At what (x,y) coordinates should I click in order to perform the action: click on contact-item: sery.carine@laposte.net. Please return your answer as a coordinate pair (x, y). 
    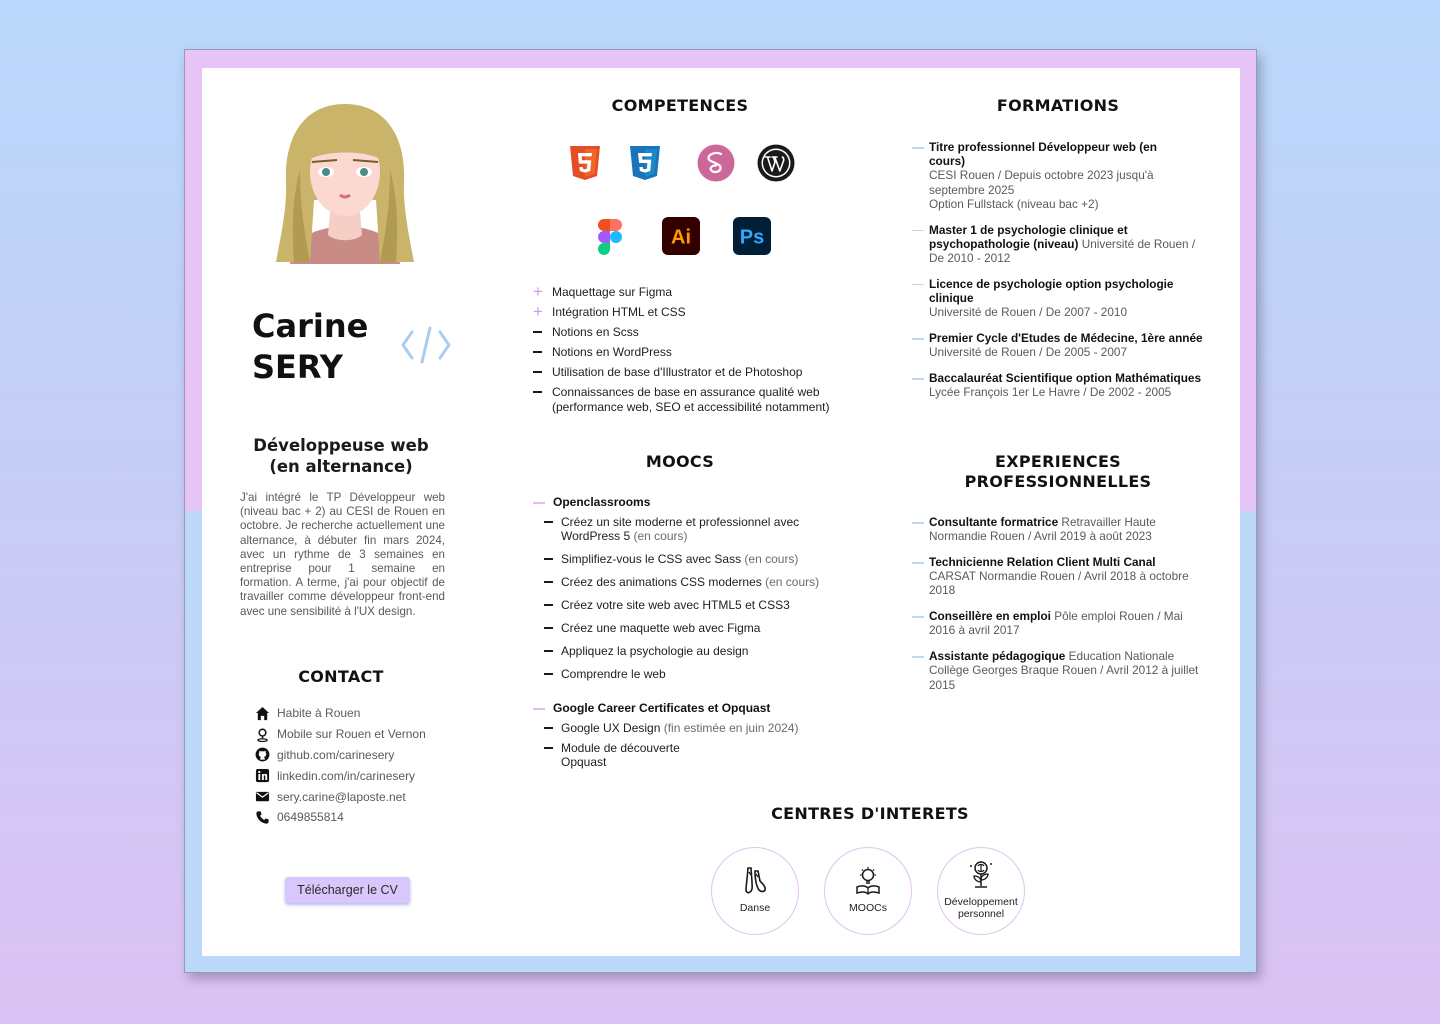
    Looking at the image, I should click on (340, 796).